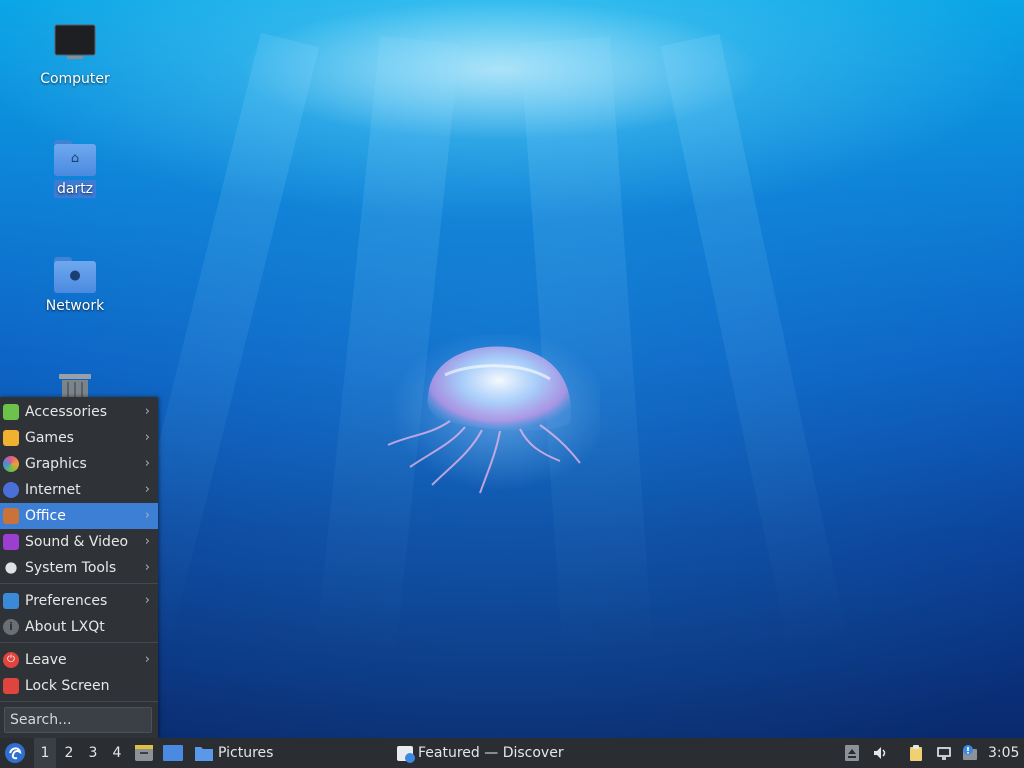 Image resolution: width=1024 pixels, height=768 pixels. I want to click on menu-item-label: Leave, so click(46, 660).